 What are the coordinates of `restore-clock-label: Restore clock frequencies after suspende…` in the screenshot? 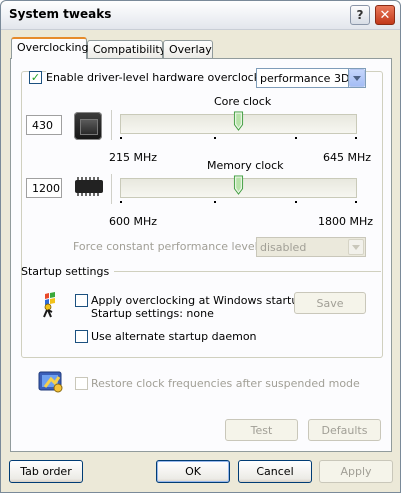 It's located at (225, 383).